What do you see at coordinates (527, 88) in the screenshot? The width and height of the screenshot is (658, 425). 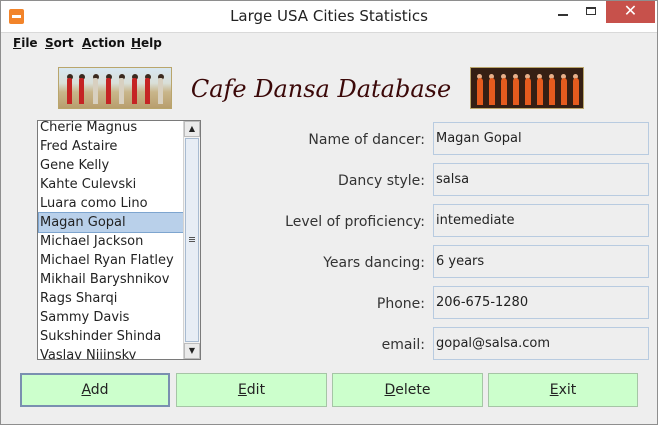 I see `dancers-photo-right` at bounding box center [527, 88].